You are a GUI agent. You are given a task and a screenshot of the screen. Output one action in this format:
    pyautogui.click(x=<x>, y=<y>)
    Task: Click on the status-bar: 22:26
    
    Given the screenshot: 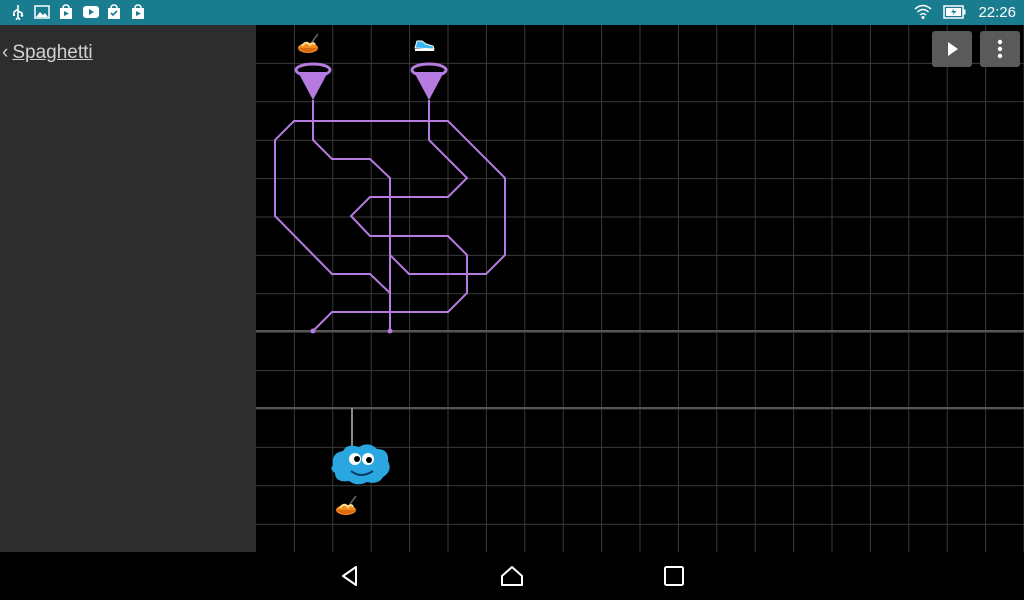 What is the action you would take?
    pyautogui.click(x=512, y=12)
    